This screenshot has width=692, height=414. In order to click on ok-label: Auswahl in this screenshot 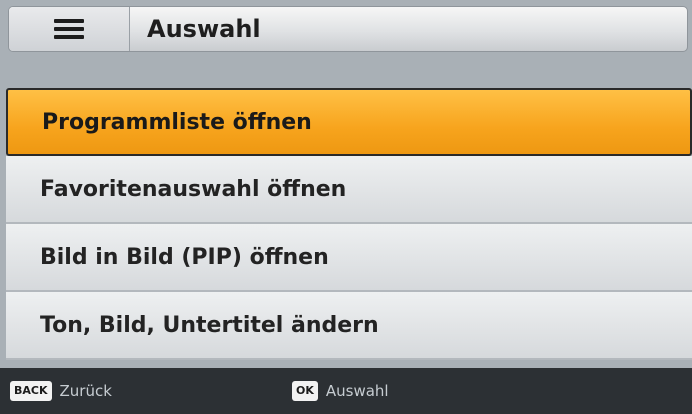, I will do `click(357, 391)`.